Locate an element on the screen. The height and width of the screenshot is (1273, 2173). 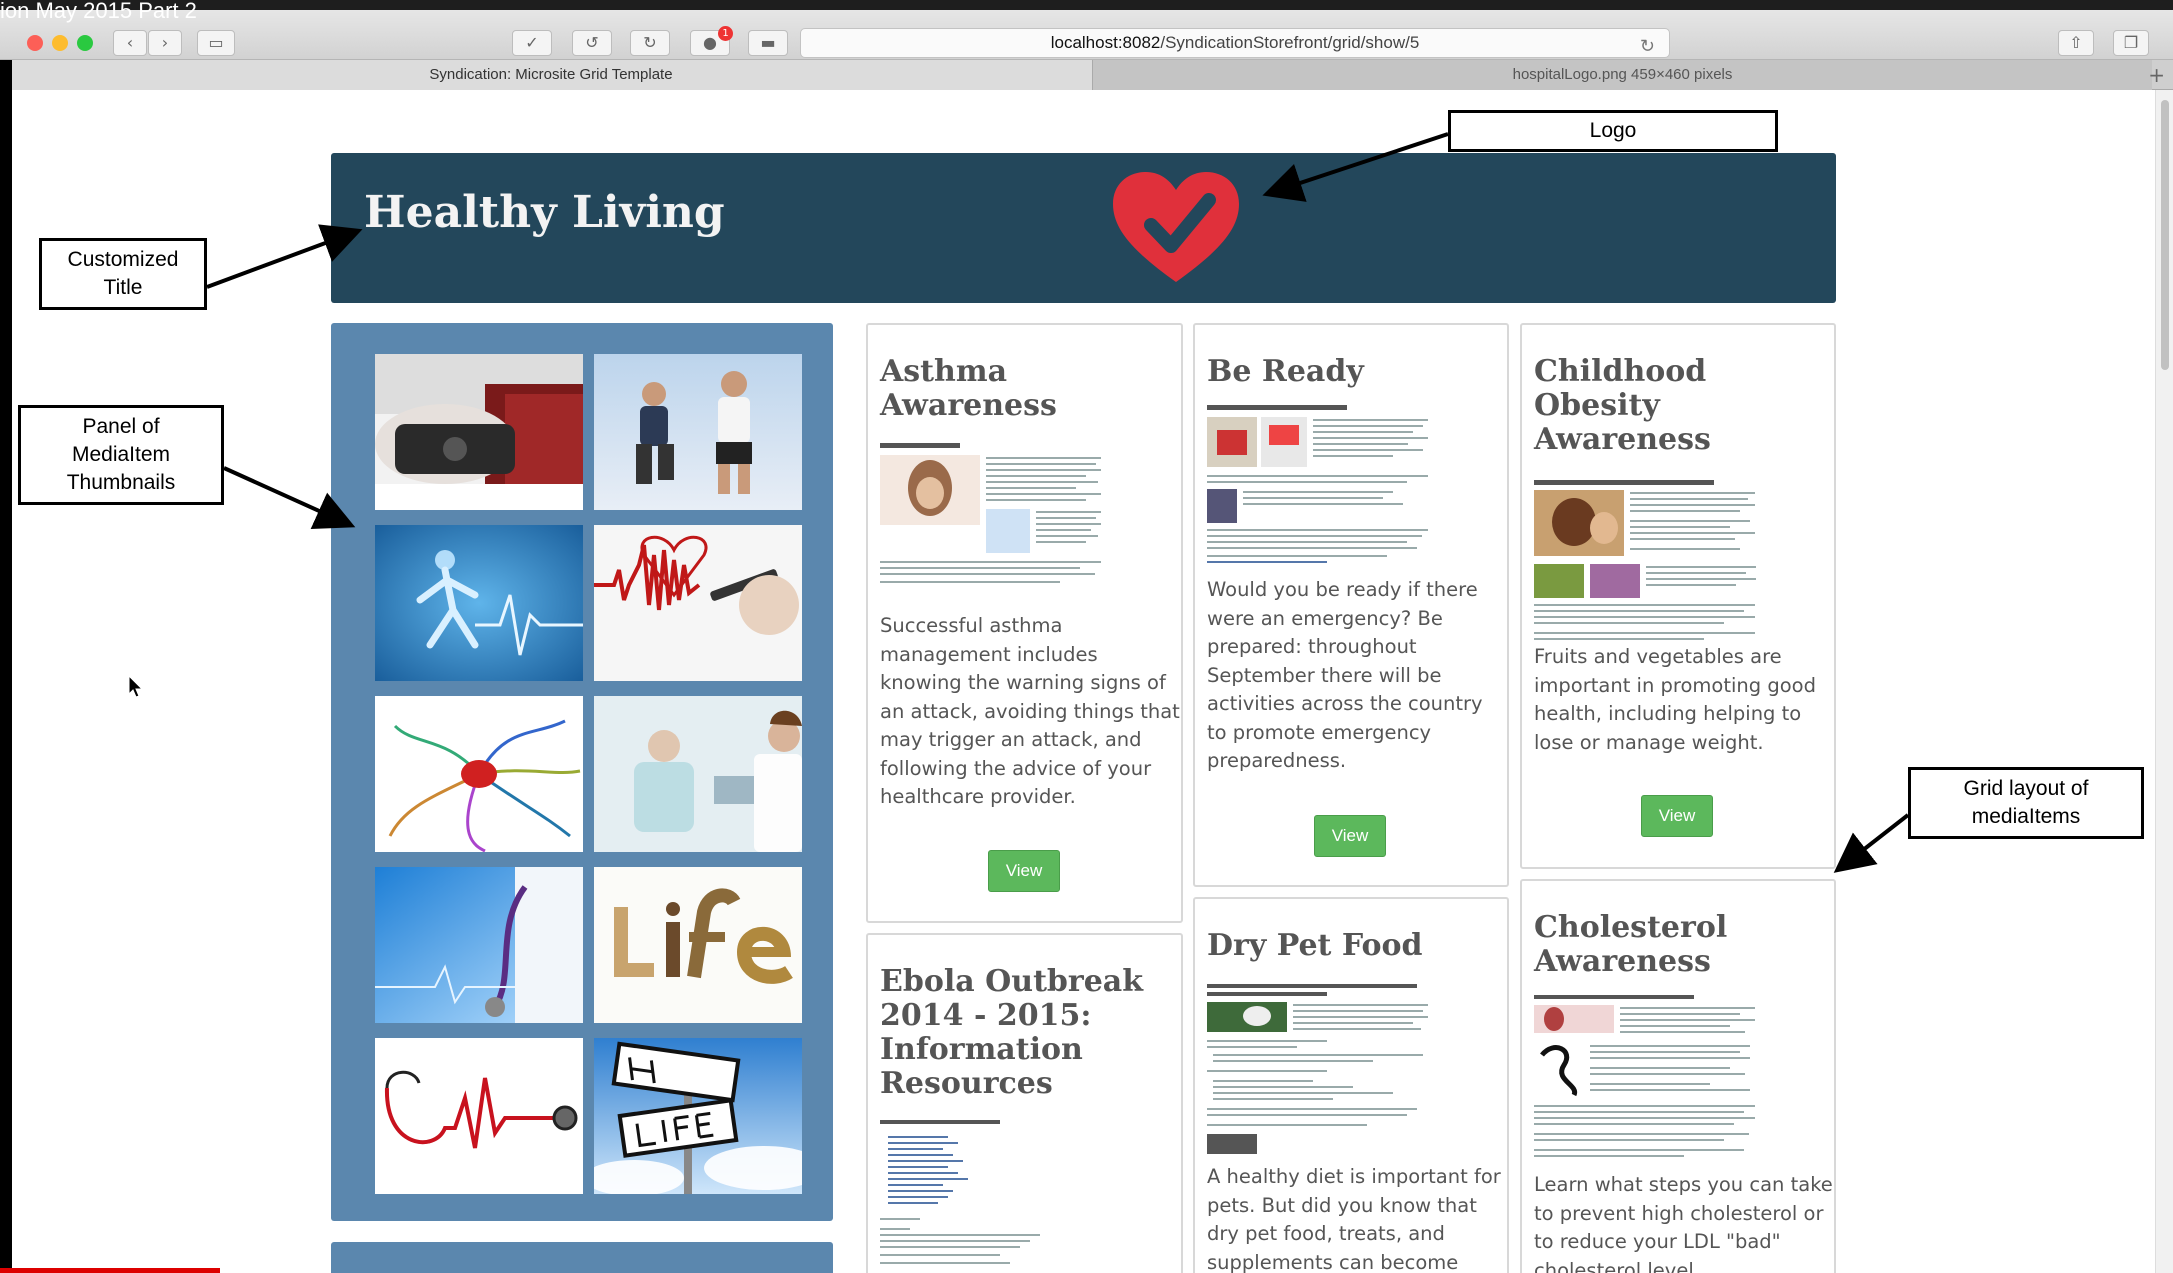
arrow-to-title is located at coordinates (284, 256).